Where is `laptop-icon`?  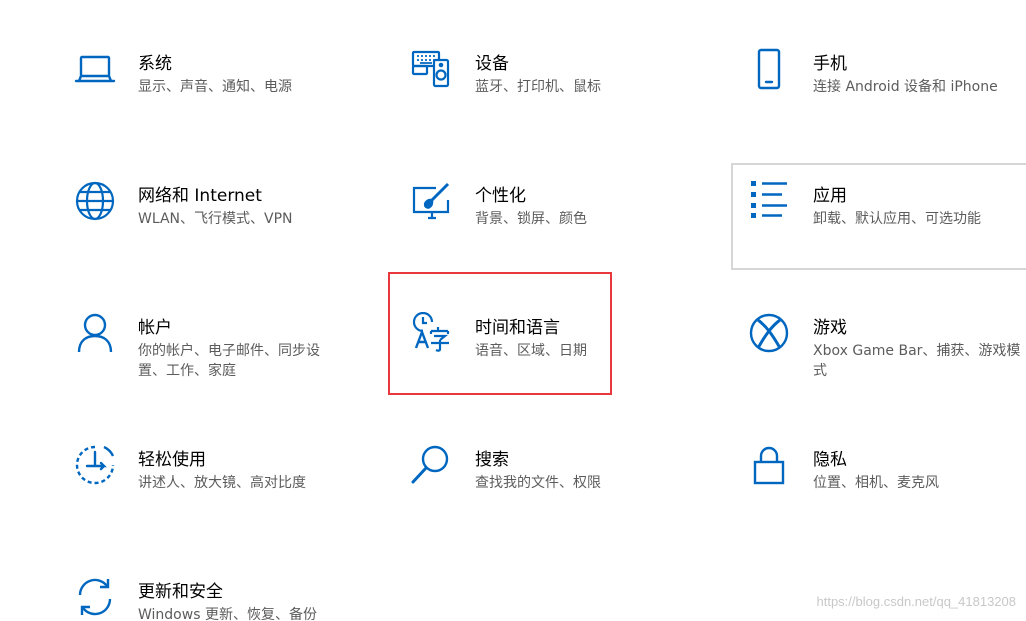 laptop-icon is located at coordinates (95, 69).